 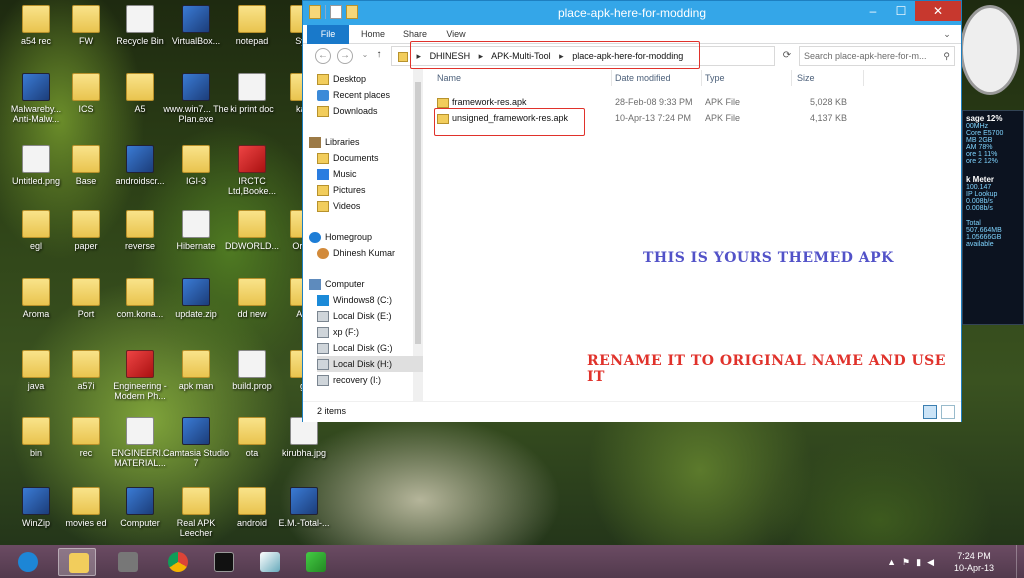 What do you see at coordinates (984, 230) in the screenshot?
I see `meter-line: 507.664MB` at bounding box center [984, 230].